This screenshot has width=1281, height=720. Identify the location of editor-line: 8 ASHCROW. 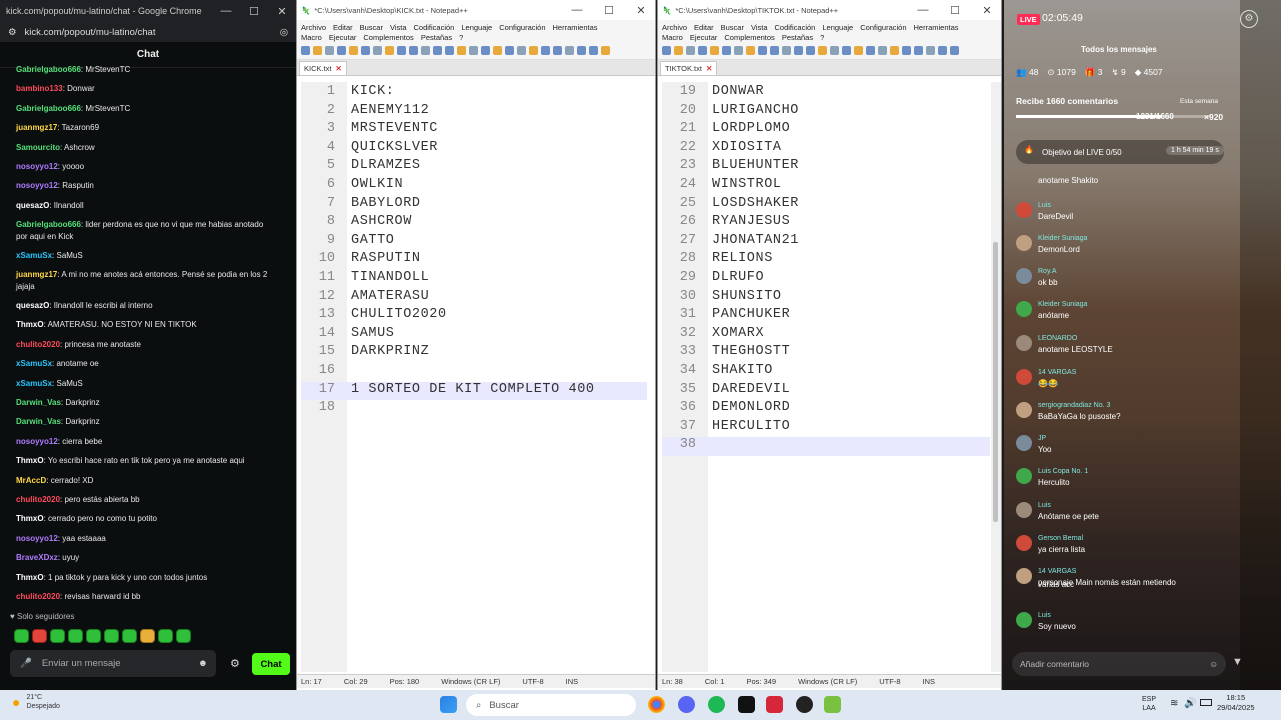
(474, 223).